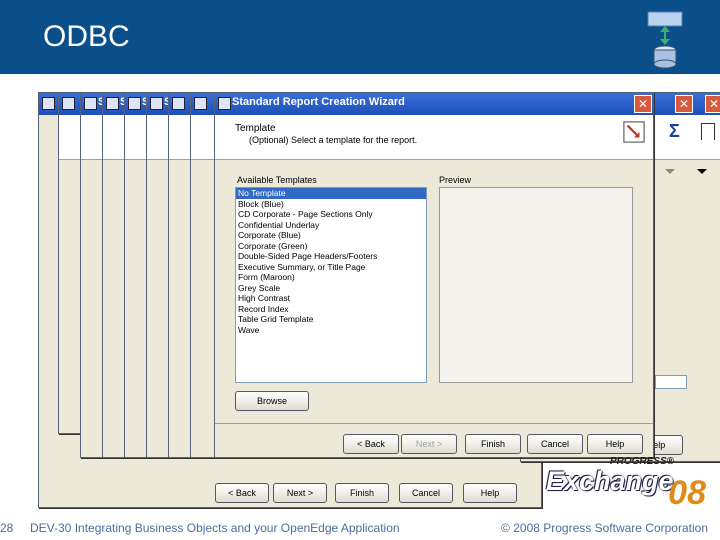 Image resolution: width=720 pixels, height=540 pixels. What do you see at coordinates (331, 277) in the screenshot?
I see `template-list-item: Form (Maroon)` at bounding box center [331, 277].